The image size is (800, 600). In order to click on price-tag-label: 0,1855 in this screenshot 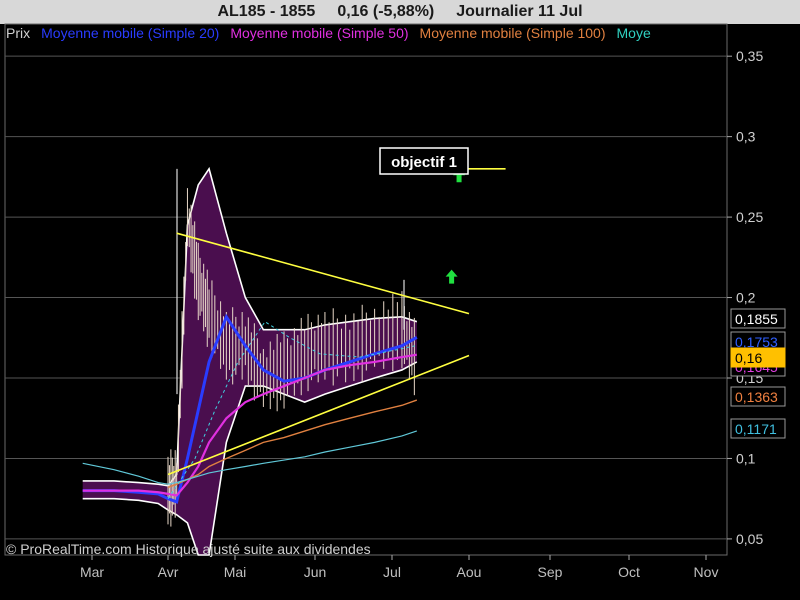, I will do `click(756, 319)`.